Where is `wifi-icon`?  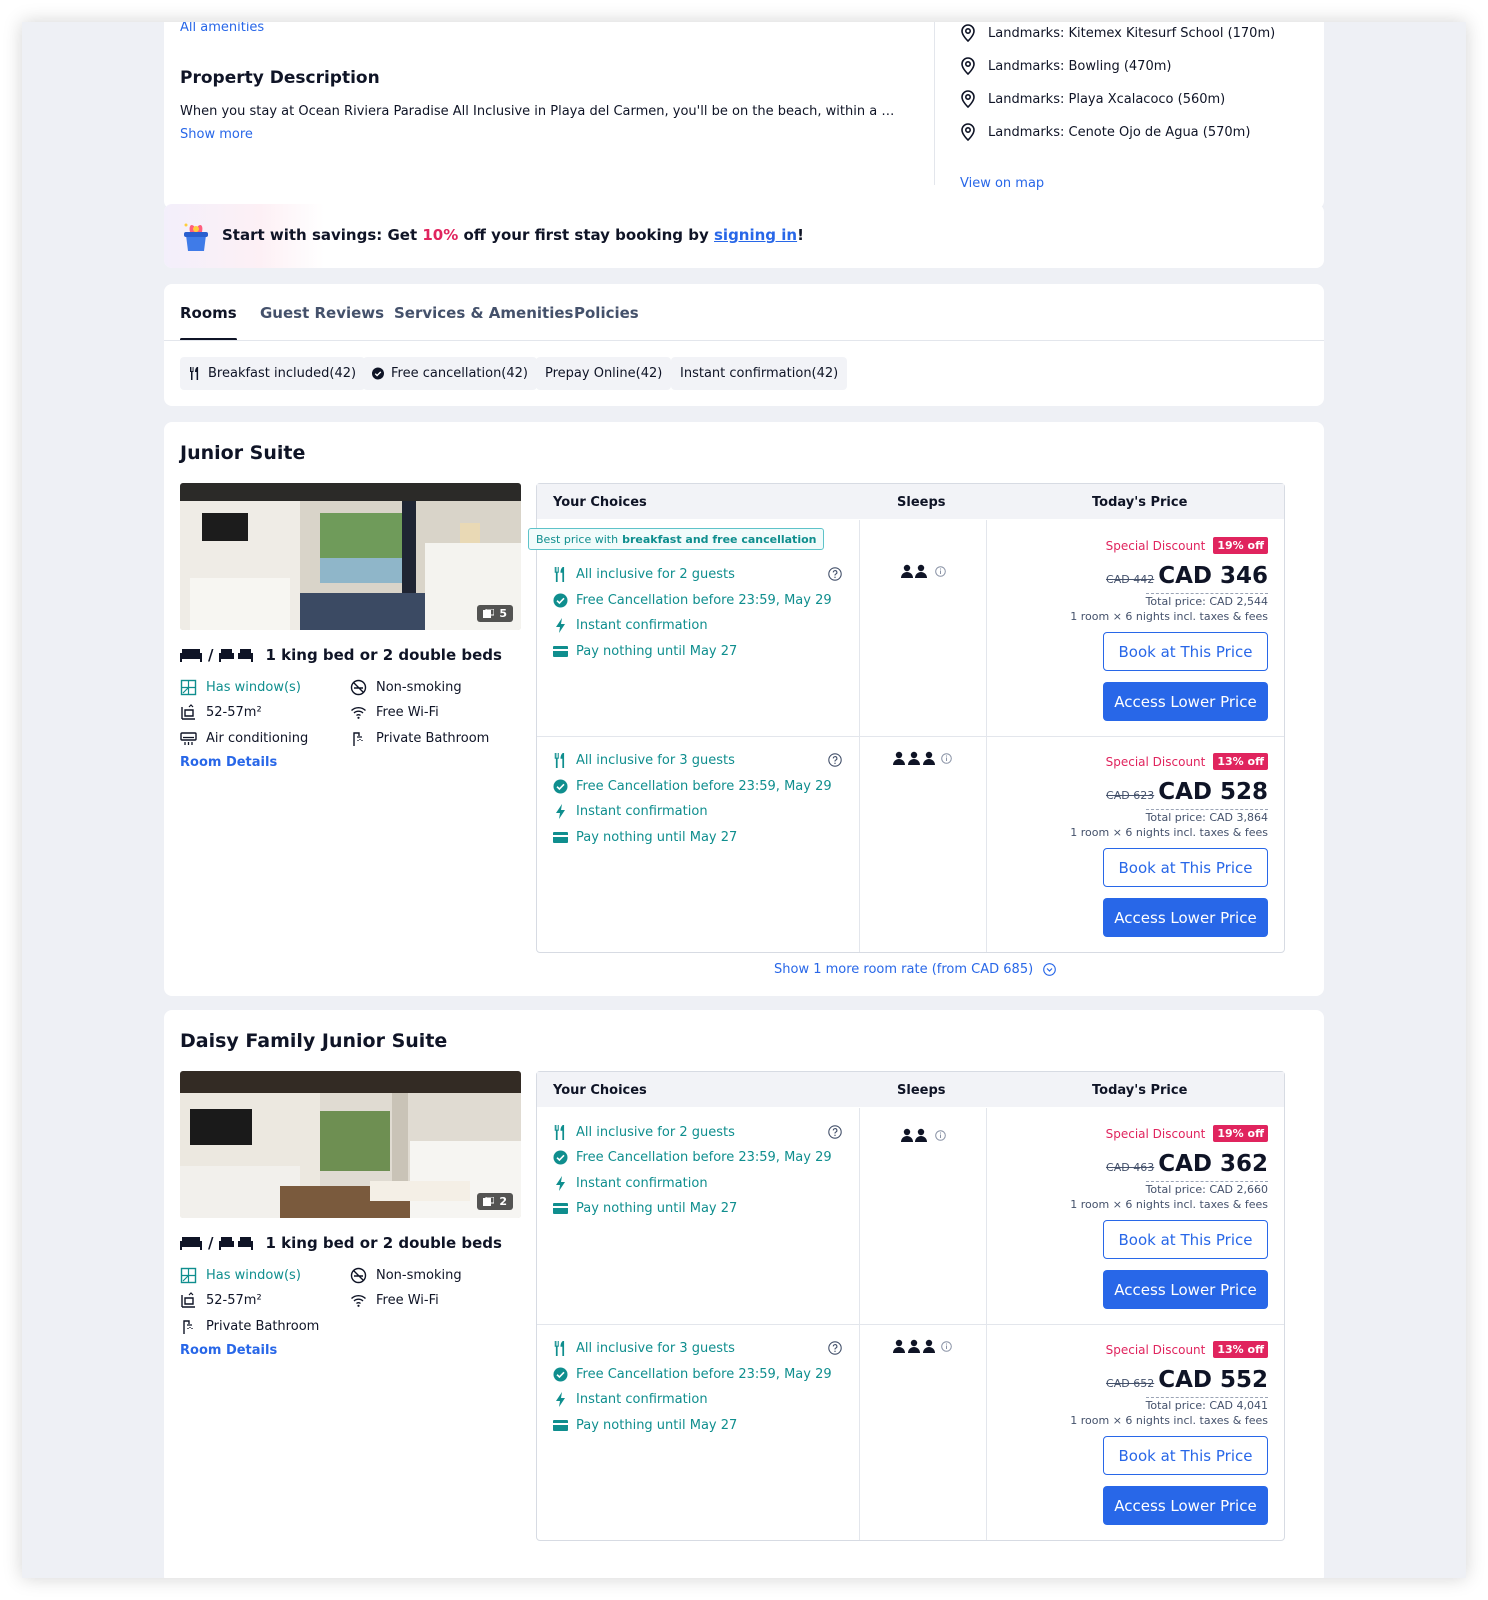 wifi-icon is located at coordinates (358, 1300).